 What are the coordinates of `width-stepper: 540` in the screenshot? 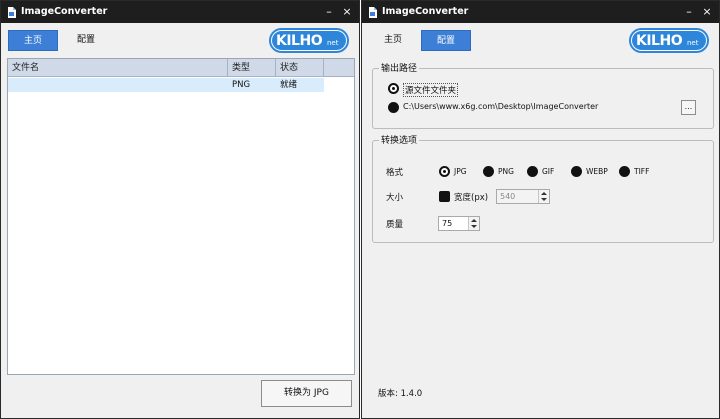 It's located at (523, 196).